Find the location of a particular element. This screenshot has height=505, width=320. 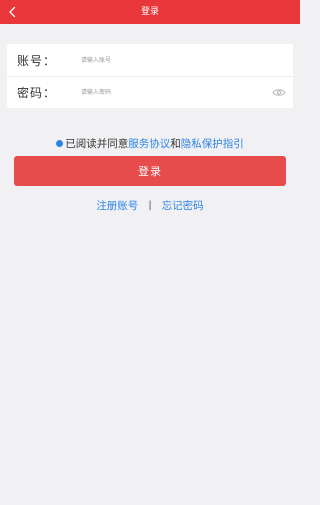

eye-icon is located at coordinates (279, 92).